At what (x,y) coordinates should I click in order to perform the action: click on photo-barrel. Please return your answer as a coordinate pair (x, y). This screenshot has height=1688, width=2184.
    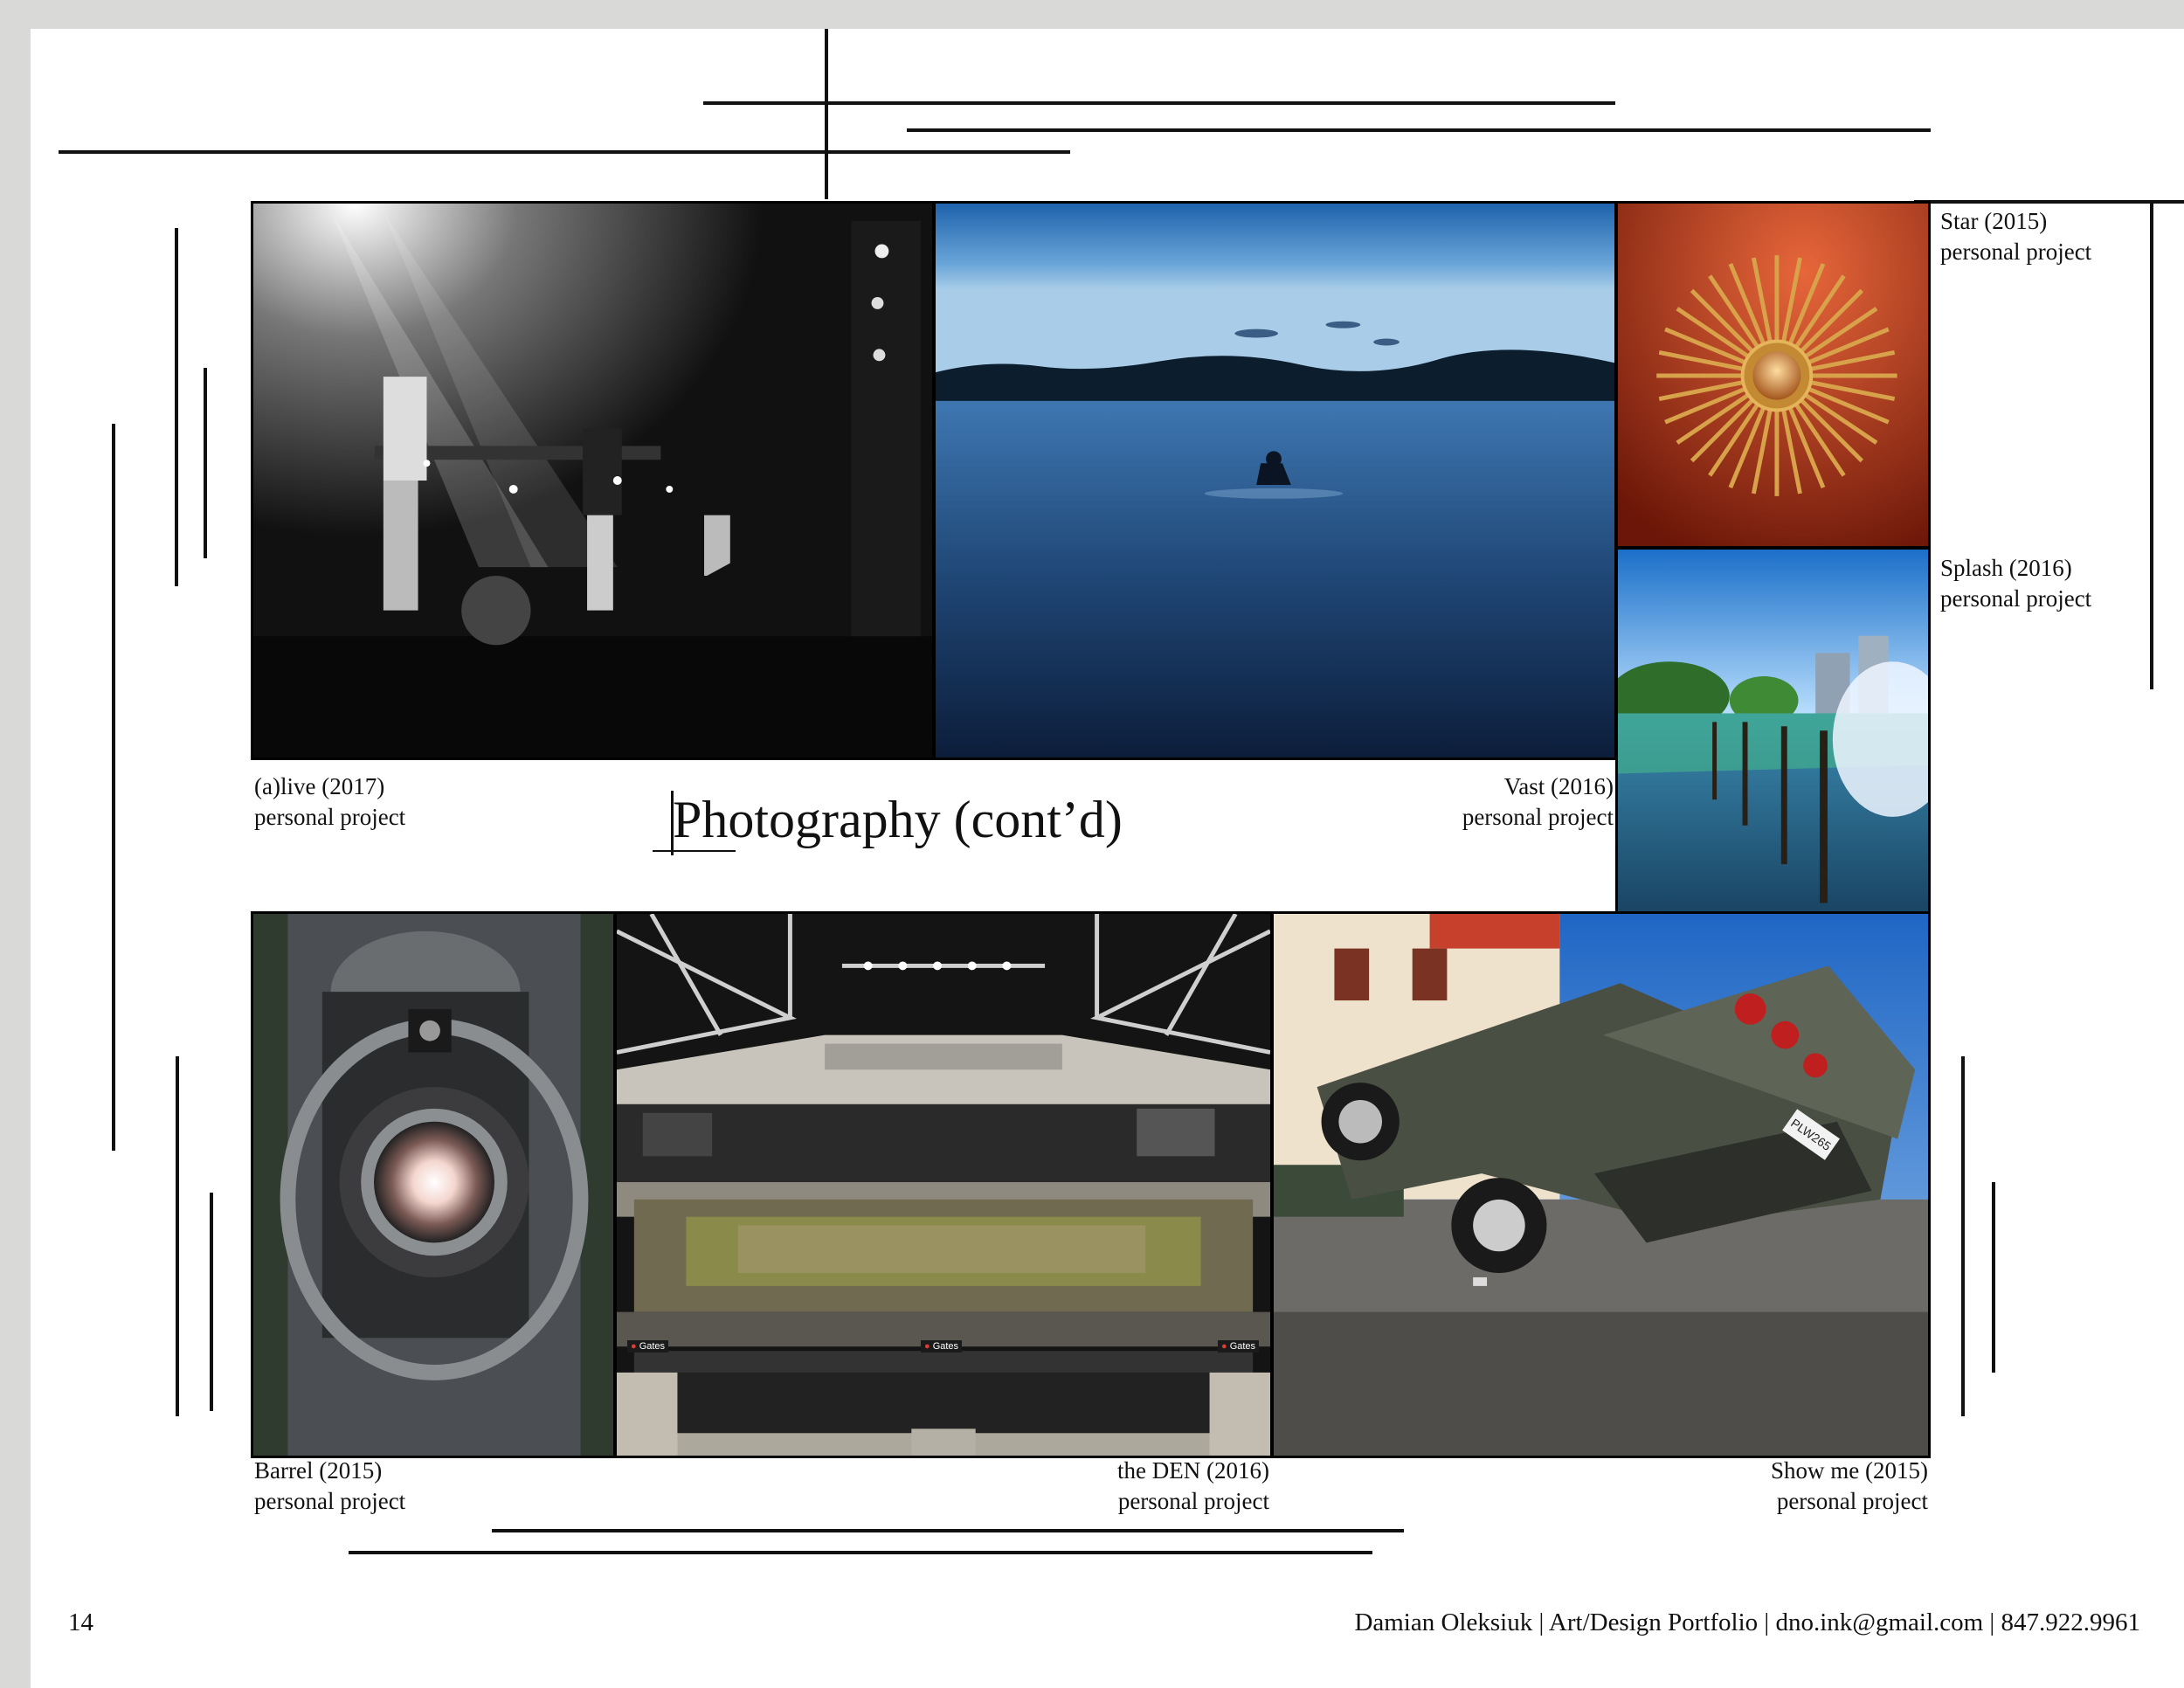
    Looking at the image, I should click on (433, 1184).